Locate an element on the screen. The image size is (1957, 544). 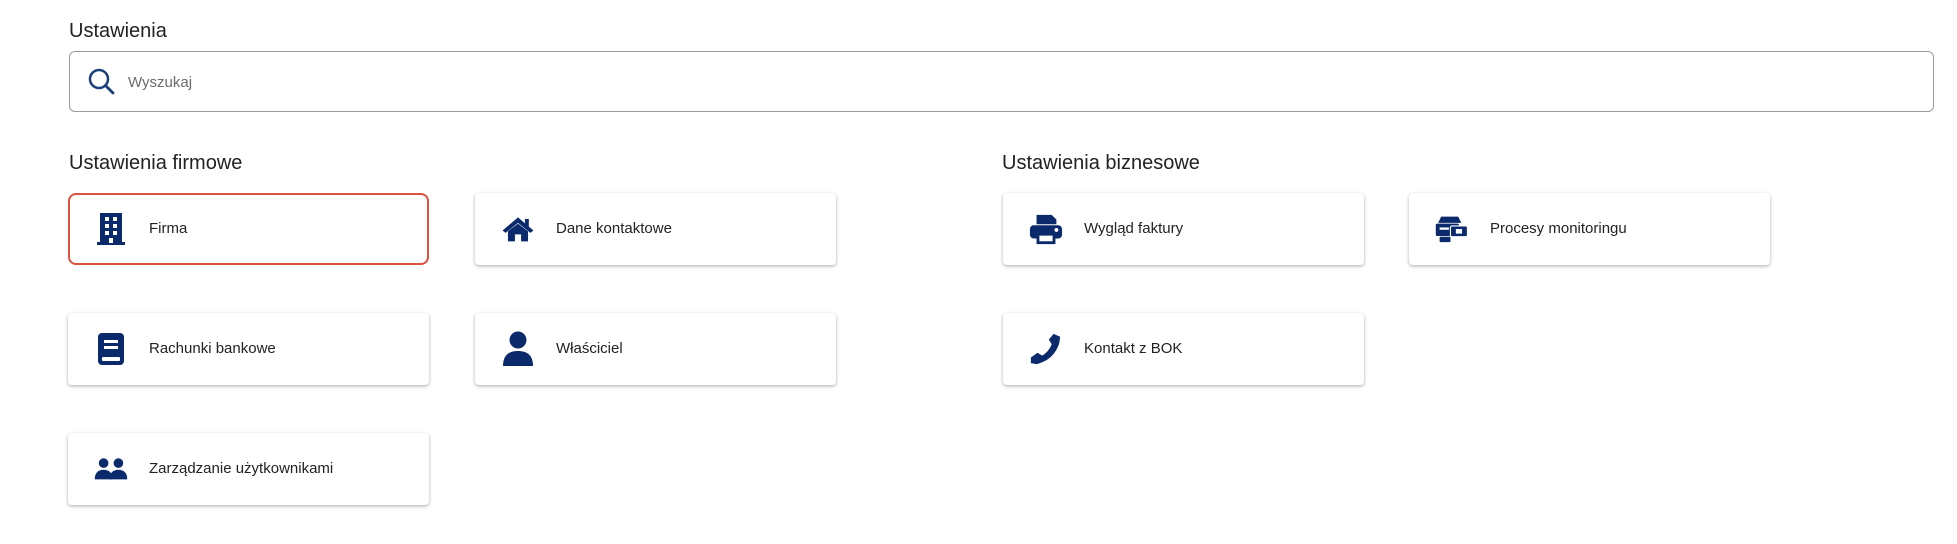
tile-label: Dane kontaktowe is located at coordinates (614, 228).